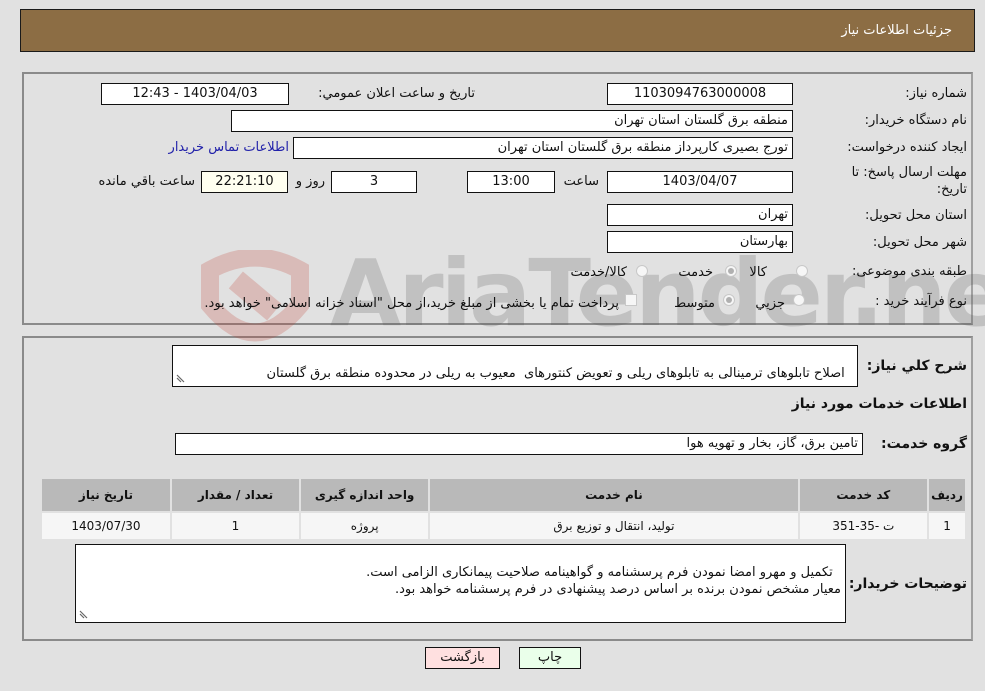 The height and width of the screenshot is (691, 985). I want to click on city-field: بهارستان, so click(700, 242).